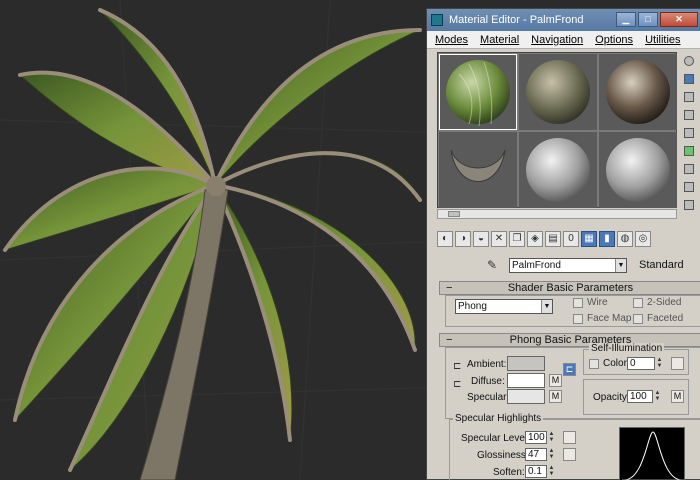 Image resolution: width=700 pixels, height=480 pixels. I want to click on soften-label: Soften:, so click(509, 472).